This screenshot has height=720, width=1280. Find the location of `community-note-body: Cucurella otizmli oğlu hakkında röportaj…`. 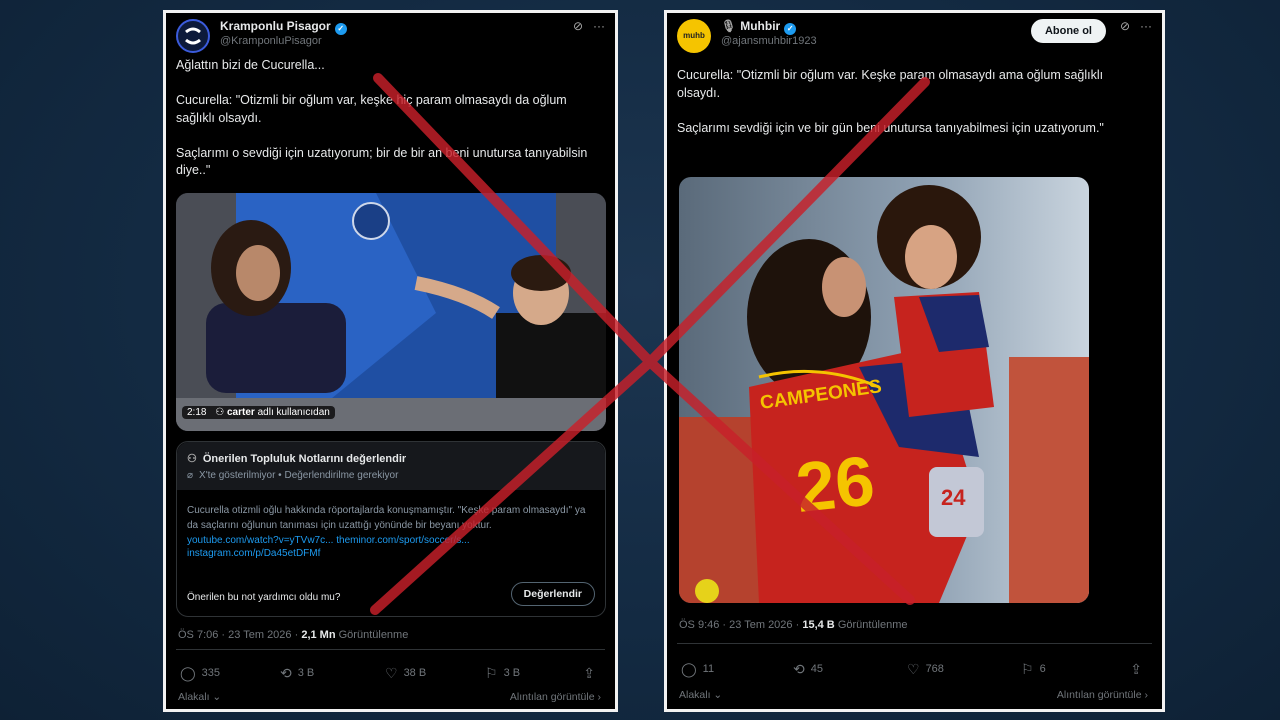

community-note-body: Cucurella otizmli oğlu hakkında röportaj… is located at coordinates (386, 518).